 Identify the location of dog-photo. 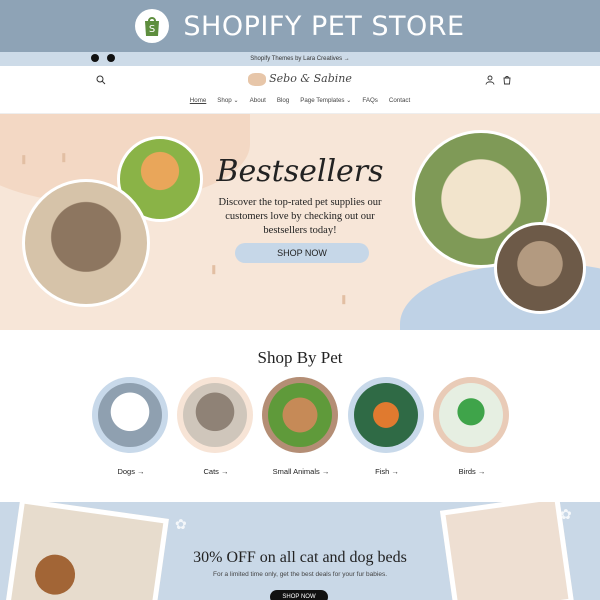
(130, 415).